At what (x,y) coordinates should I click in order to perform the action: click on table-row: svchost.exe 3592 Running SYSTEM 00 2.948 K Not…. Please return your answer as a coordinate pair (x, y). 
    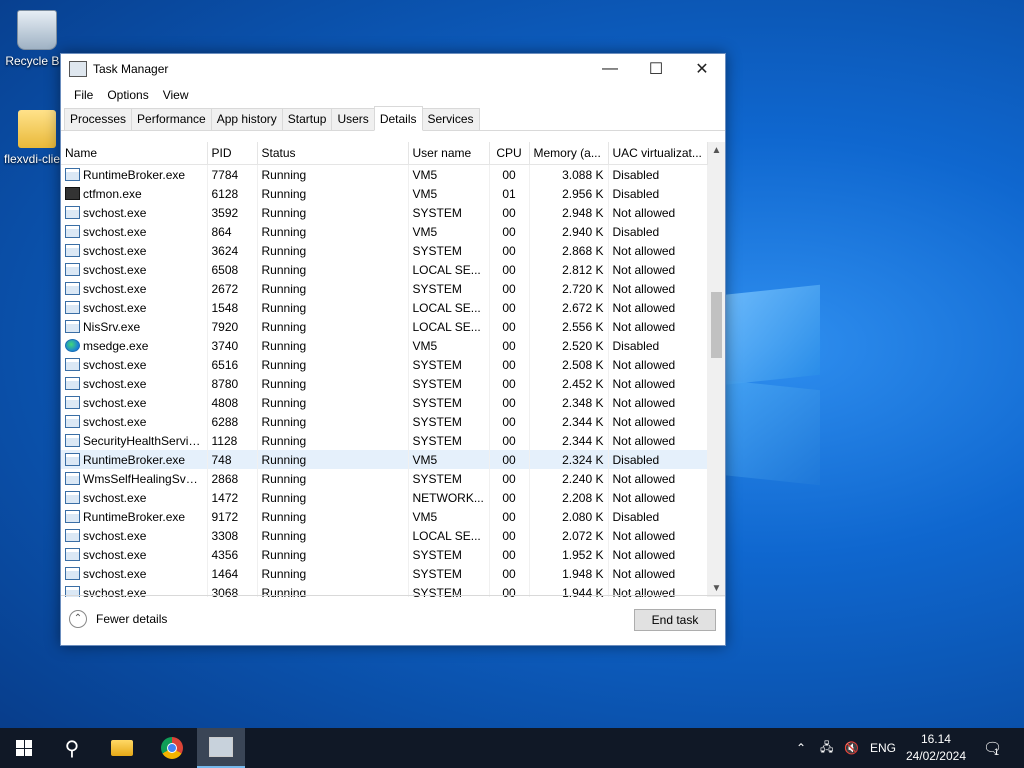
    Looking at the image, I should click on (384, 212).